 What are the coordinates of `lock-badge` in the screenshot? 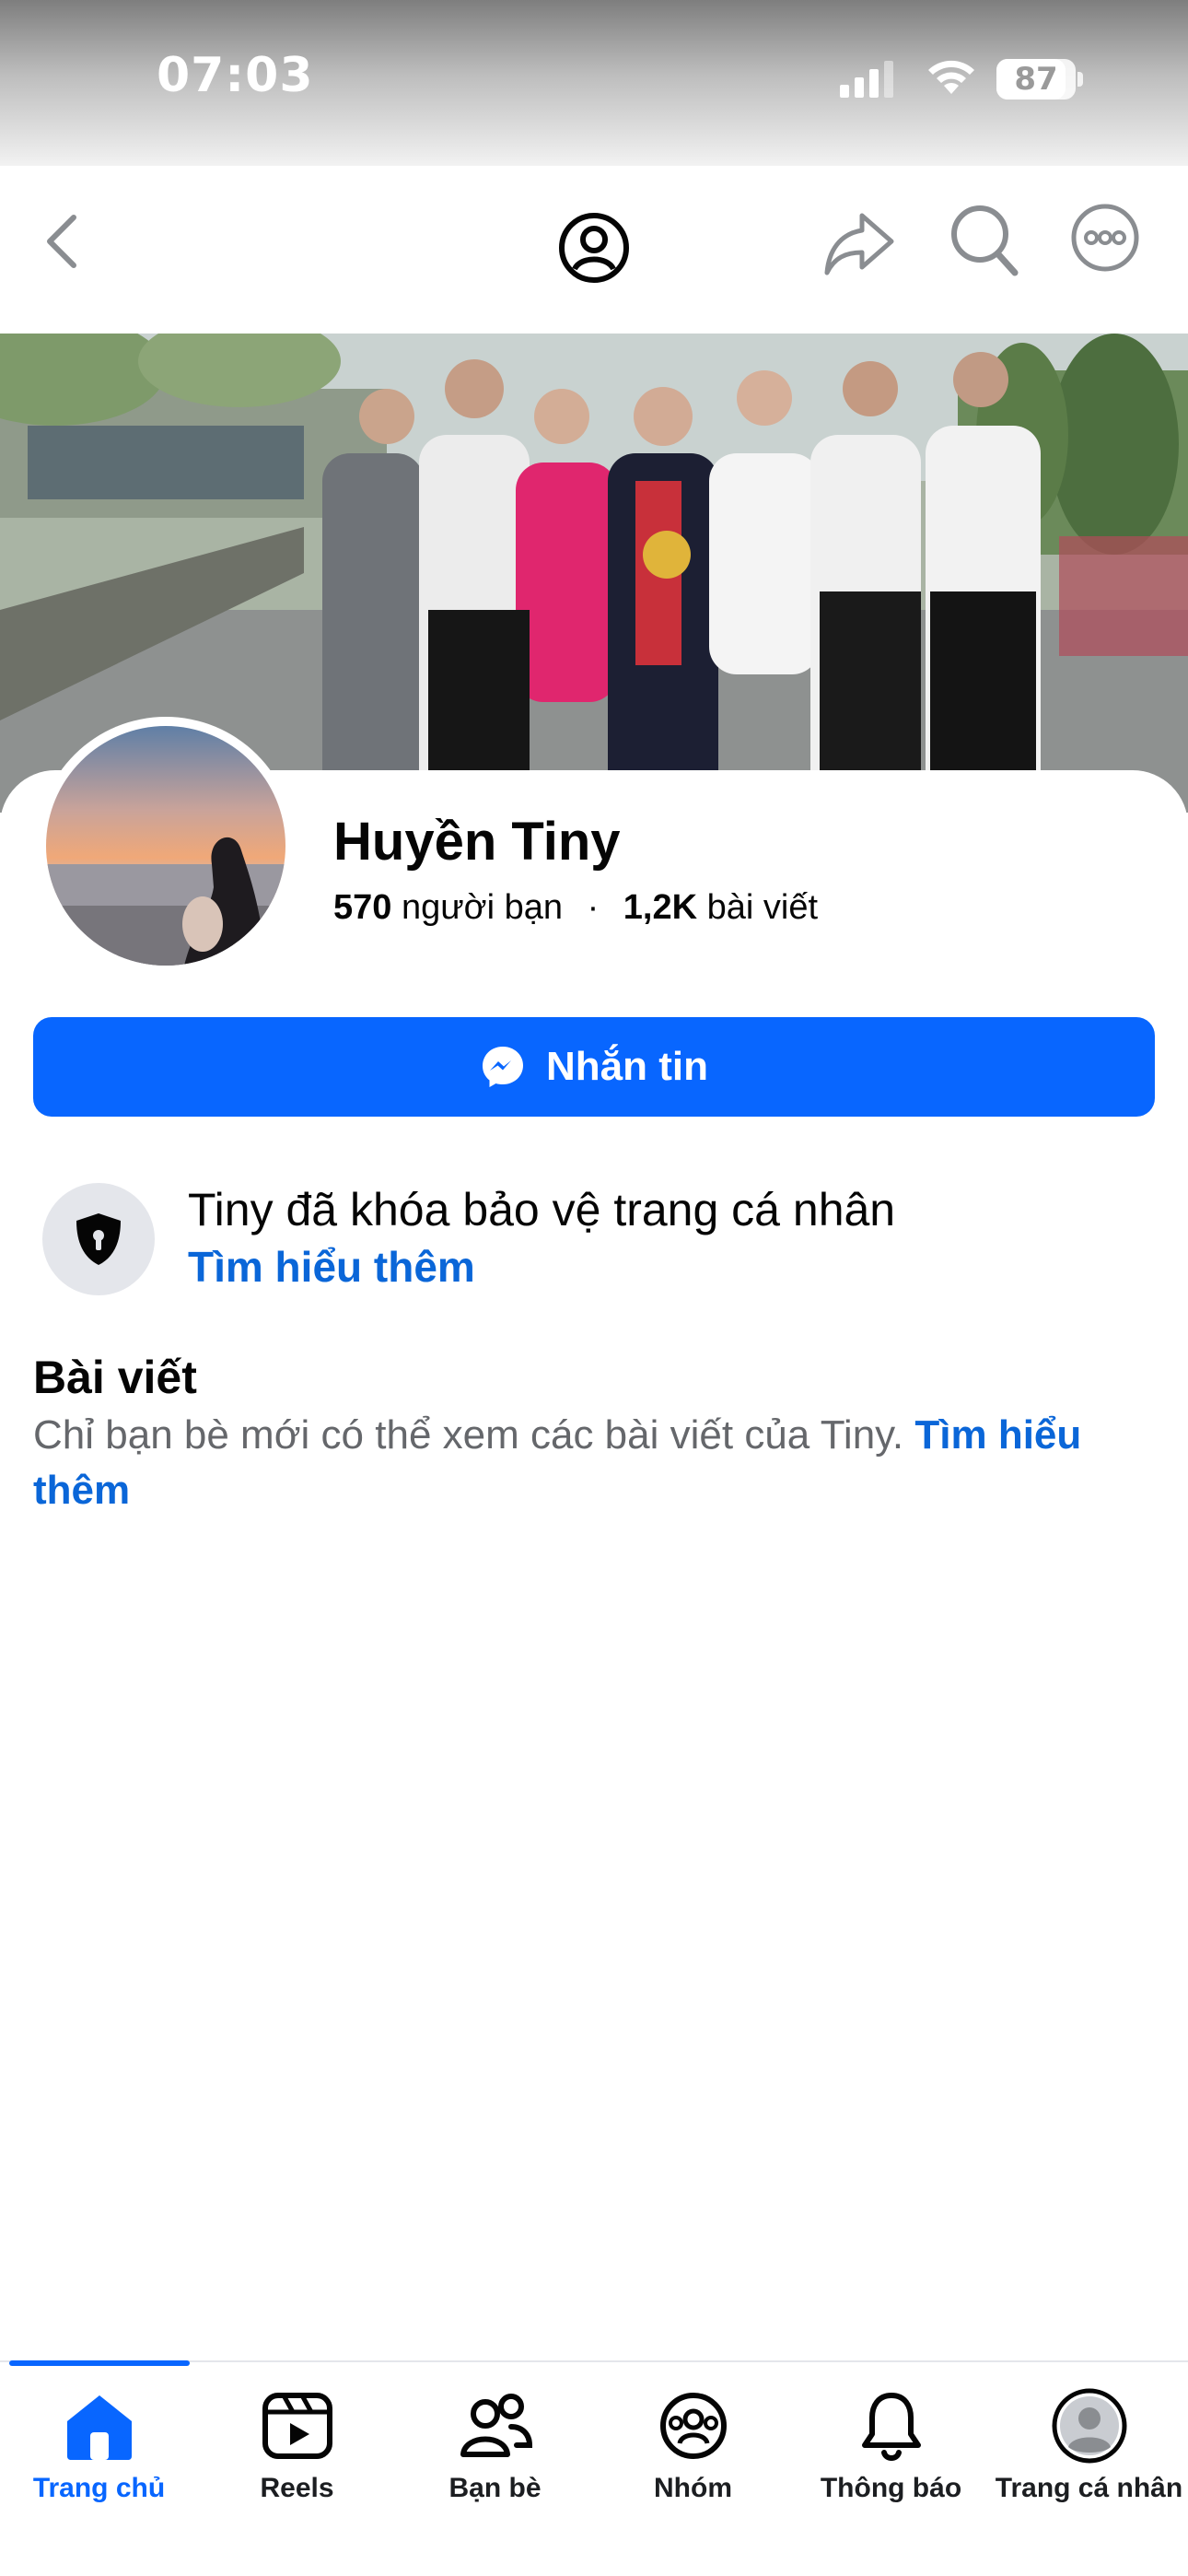 It's located at (98, 1239).